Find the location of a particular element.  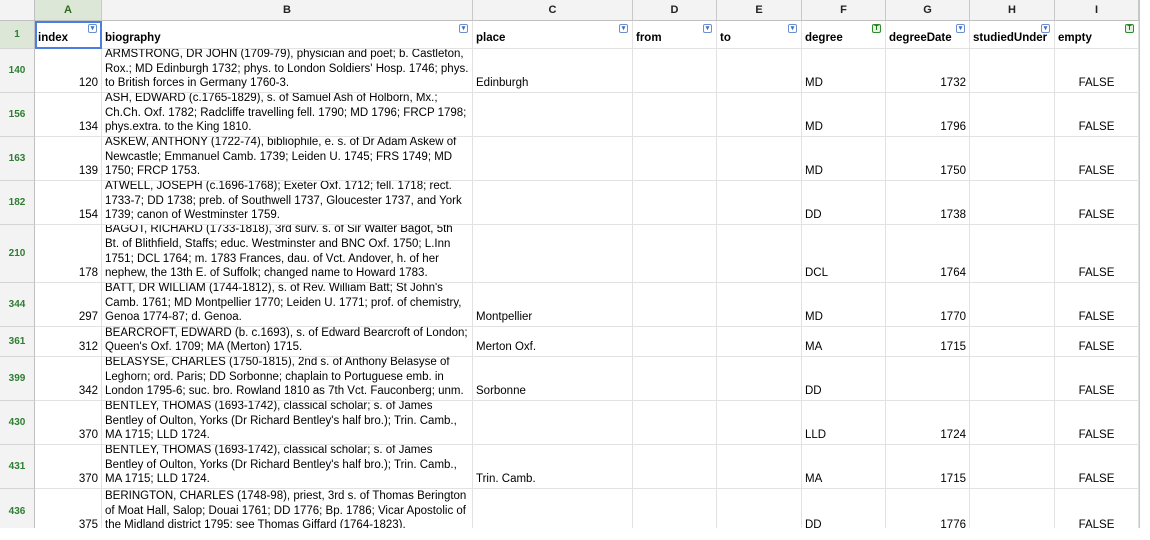

cell-degree: DCL is located at coordinates (844, 254).